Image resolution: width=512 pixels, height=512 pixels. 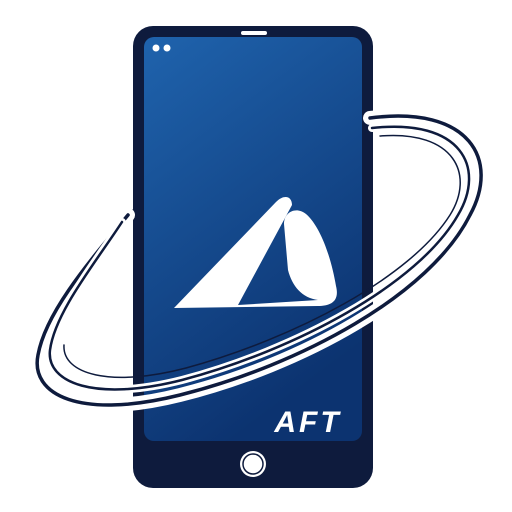 What do you see at coordinates (253, 464) in the screenshot?
I see `home-button-icon` at bounding box center [253, 464].